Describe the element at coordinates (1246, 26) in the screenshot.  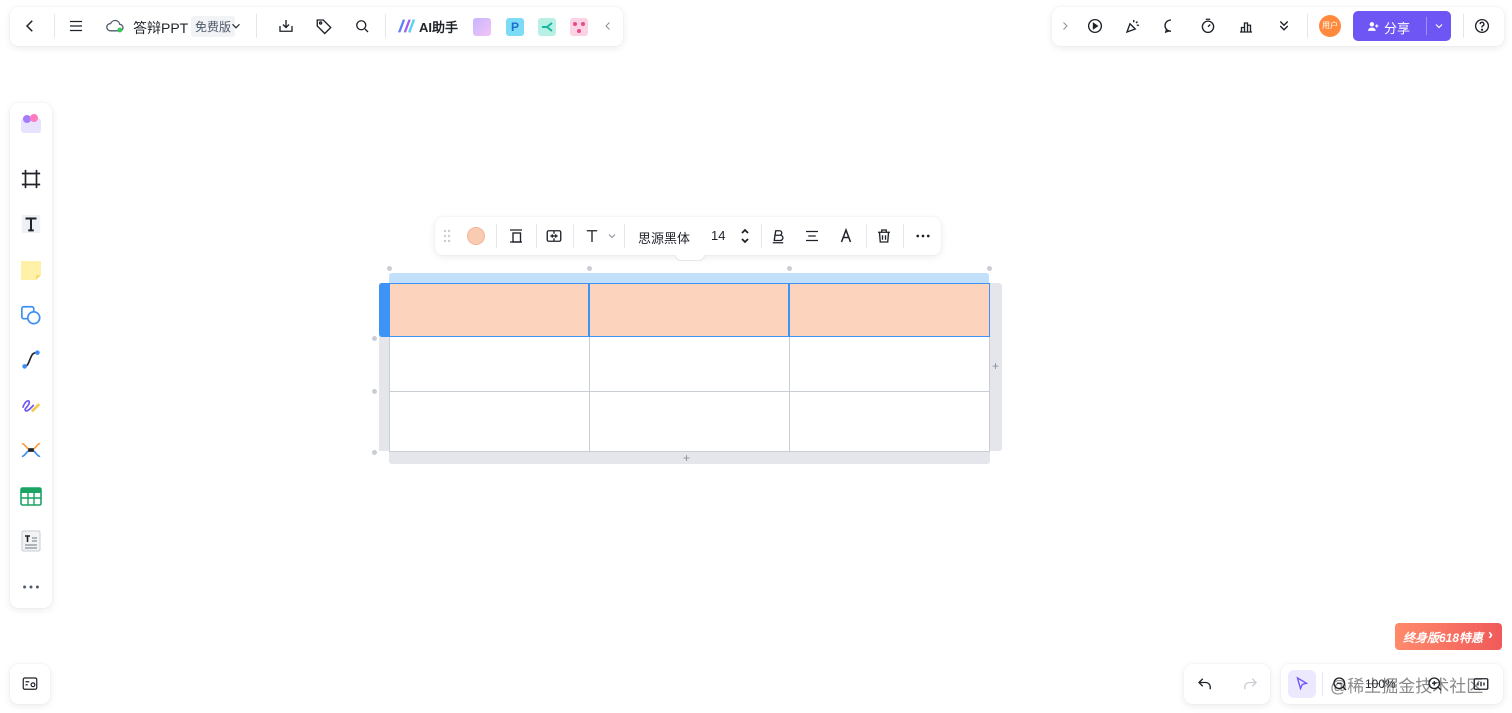
I see `vote-button` at that location.